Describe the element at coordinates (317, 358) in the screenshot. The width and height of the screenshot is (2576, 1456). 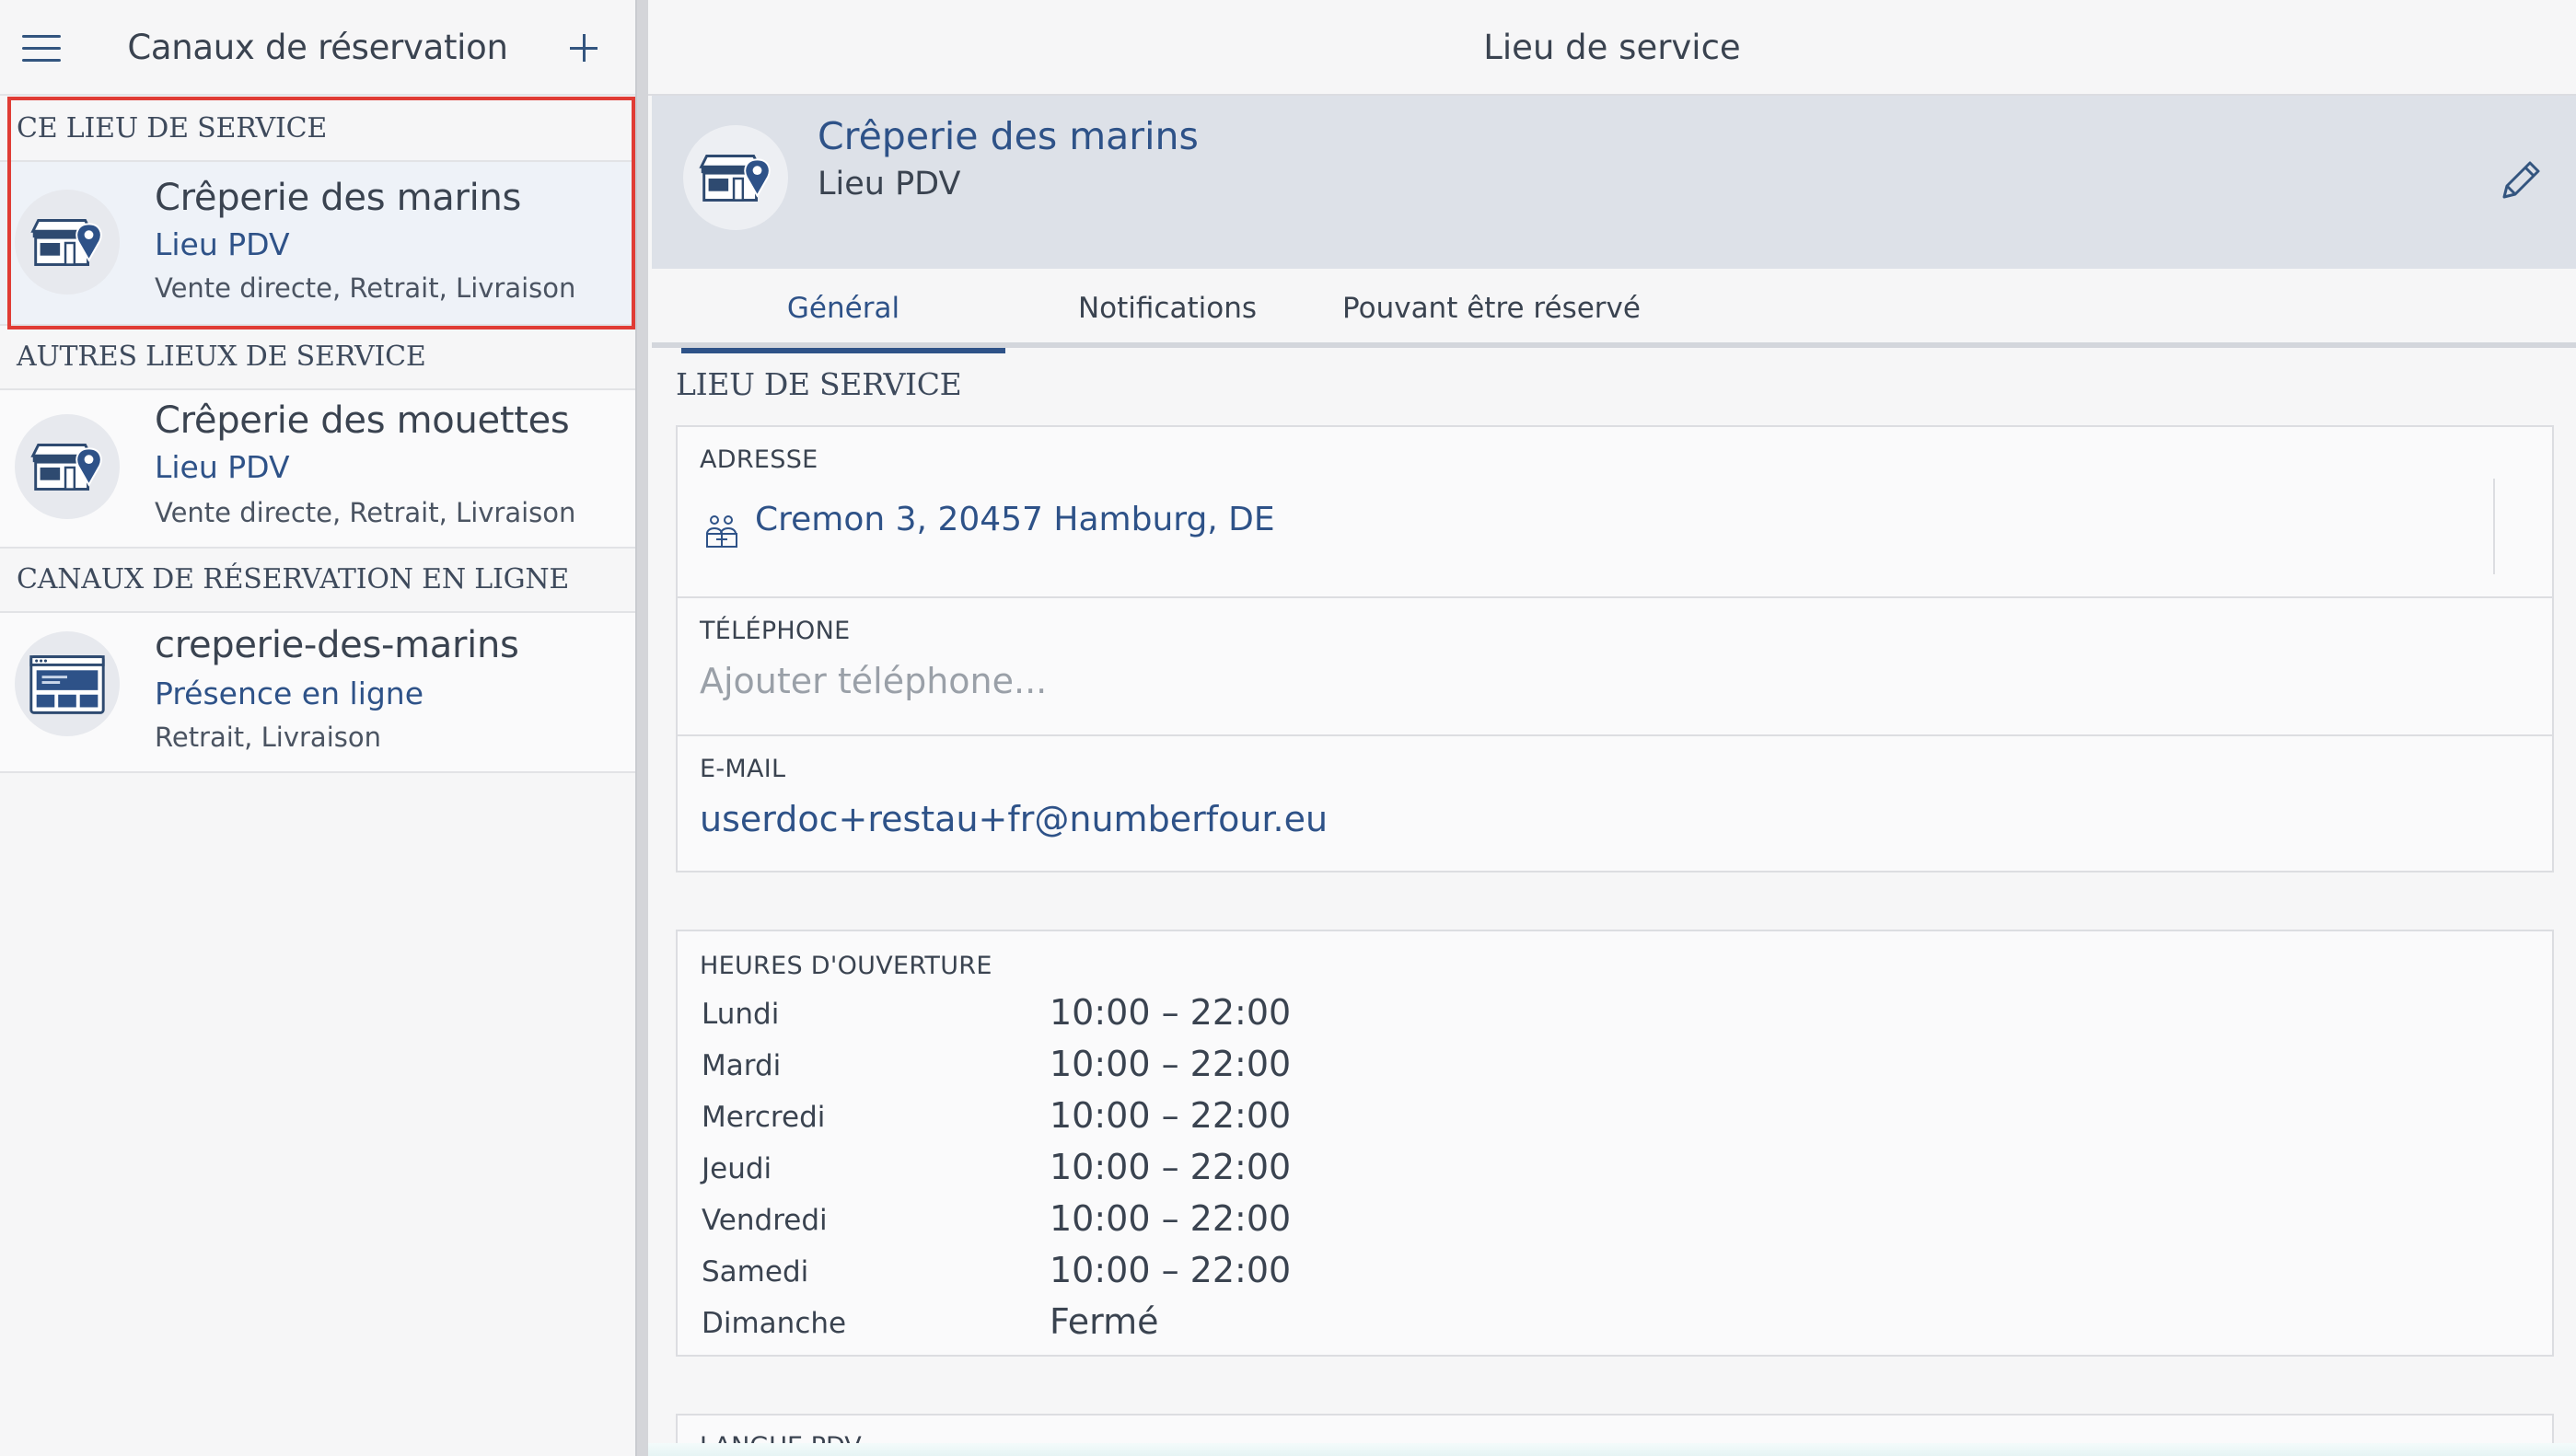
I see `section-header-other-locations: AUTRES LIEUX DE SERVICE` at that location.